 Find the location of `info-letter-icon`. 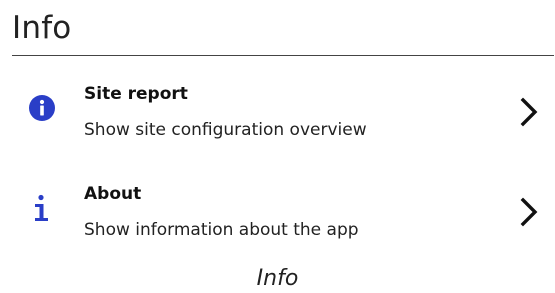

info-letter-icon is located at coordinates (41, 207).